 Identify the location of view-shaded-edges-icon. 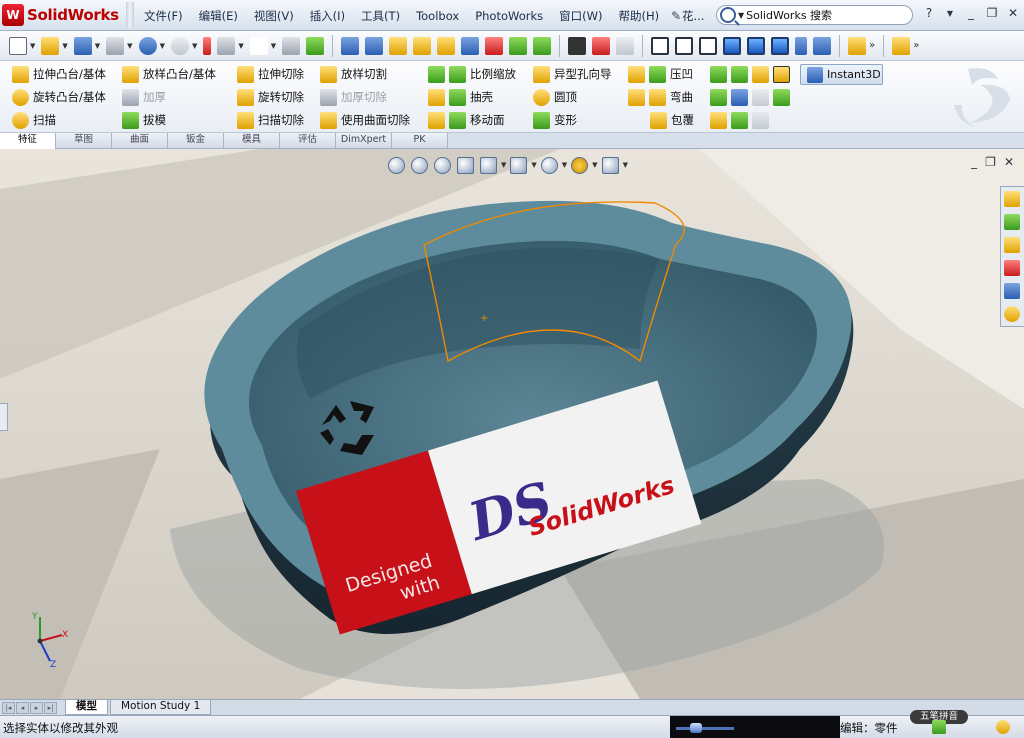
(732, 45).